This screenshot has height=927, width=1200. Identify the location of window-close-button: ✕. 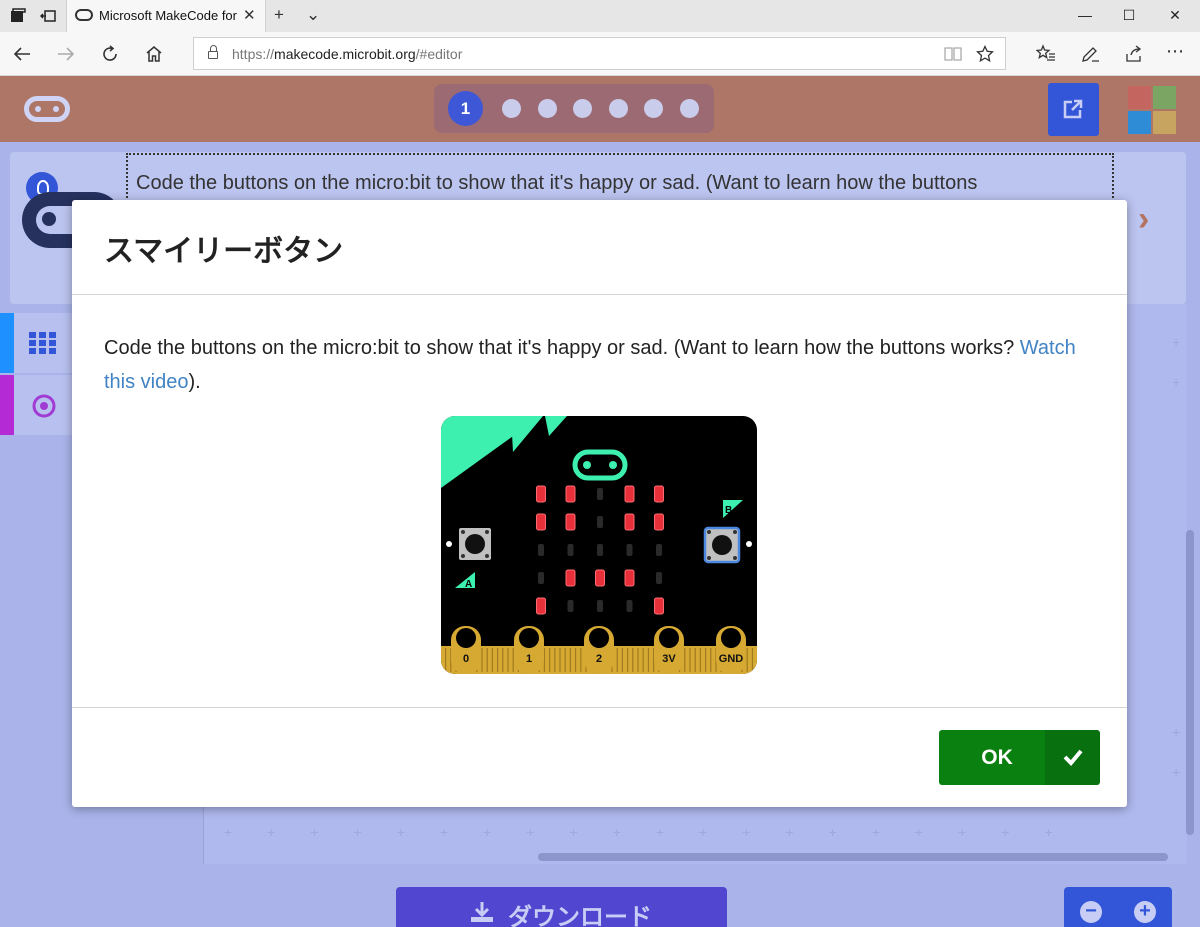
(1175, 16).